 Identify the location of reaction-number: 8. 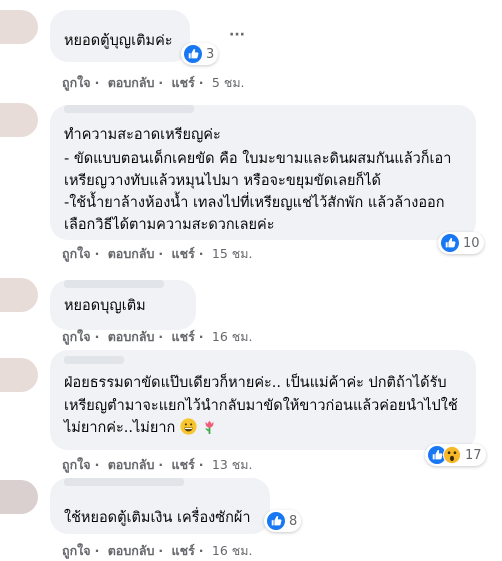
(293, 521).